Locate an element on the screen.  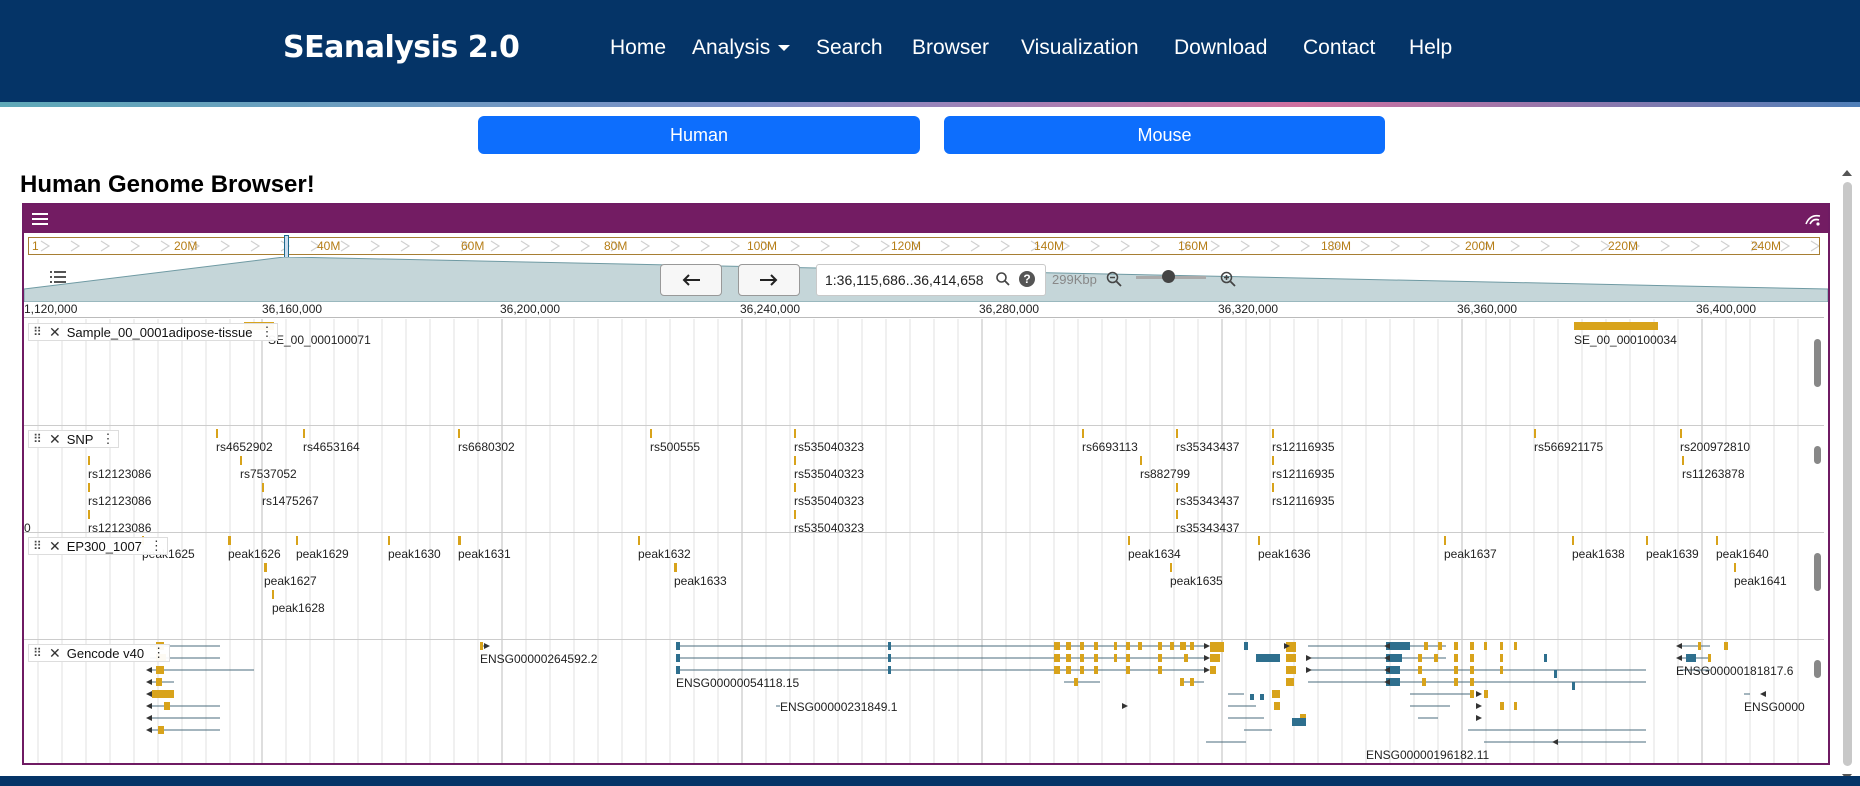
track-list-icon is located at coordinates (58, 277).